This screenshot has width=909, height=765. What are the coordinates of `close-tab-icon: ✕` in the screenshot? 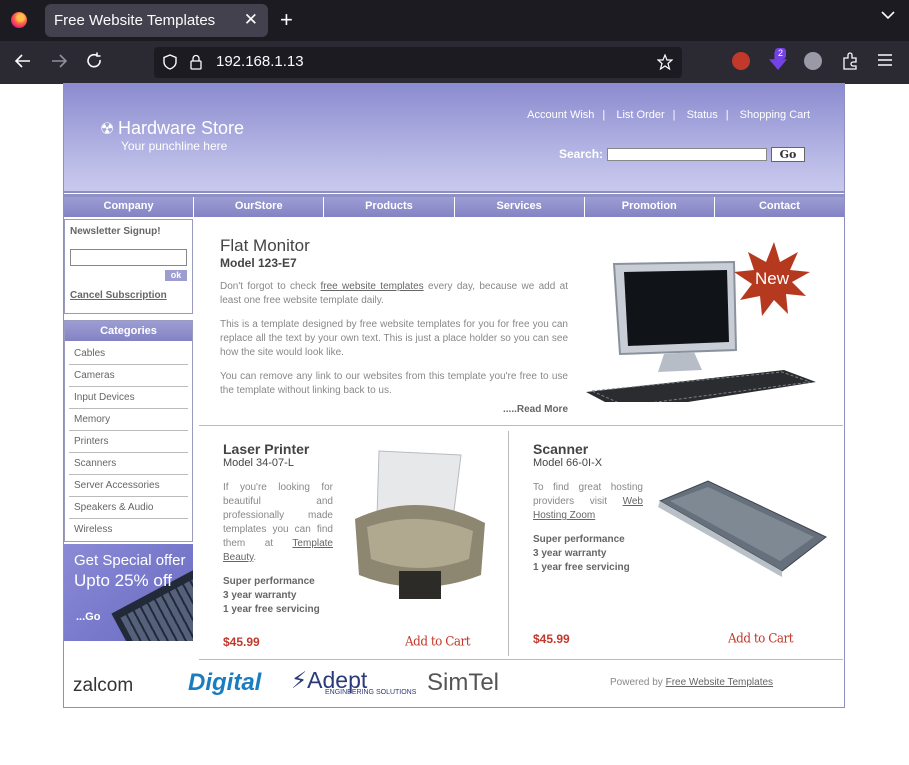 It's located at (251, 20).